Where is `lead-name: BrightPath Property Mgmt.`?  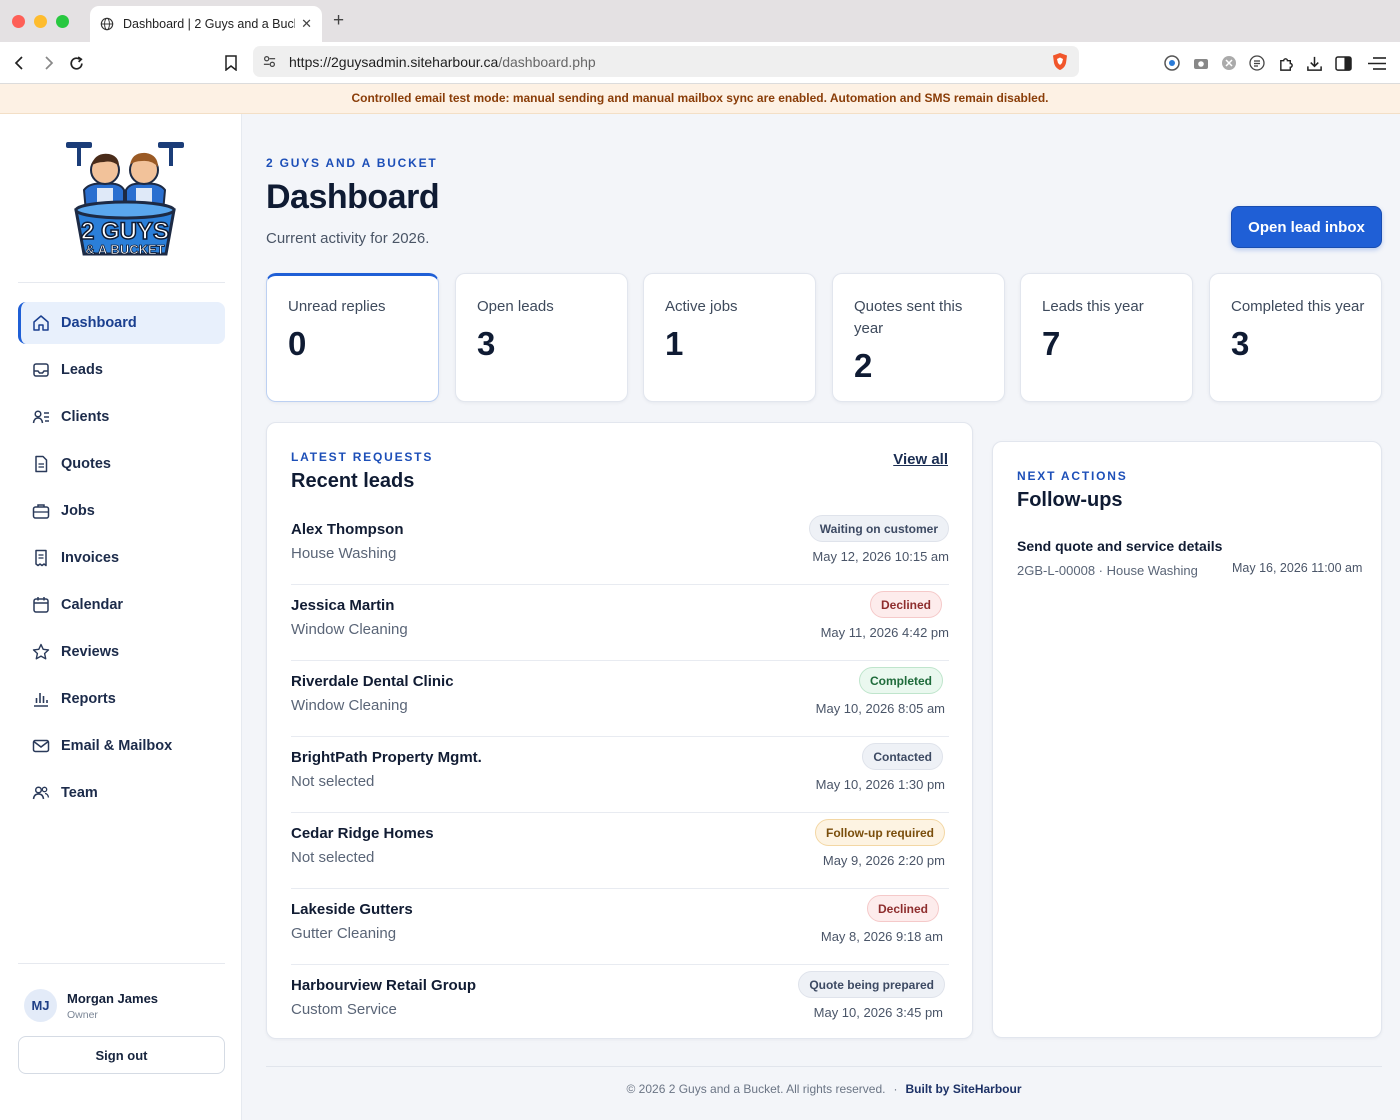
lead-name: BrightPath Property Mgmt. is located at coordinates (386, 757).